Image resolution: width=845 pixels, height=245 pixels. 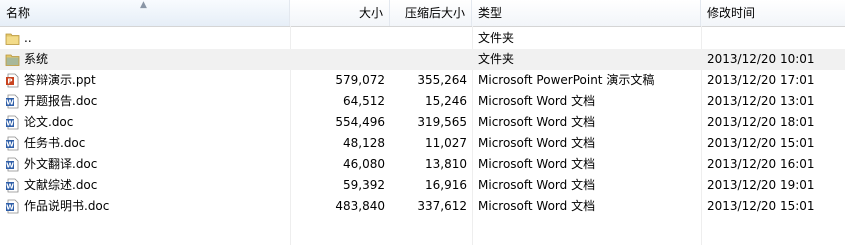 I want to click on file-compressed-size: 11,027, so click(x=446, y=143).